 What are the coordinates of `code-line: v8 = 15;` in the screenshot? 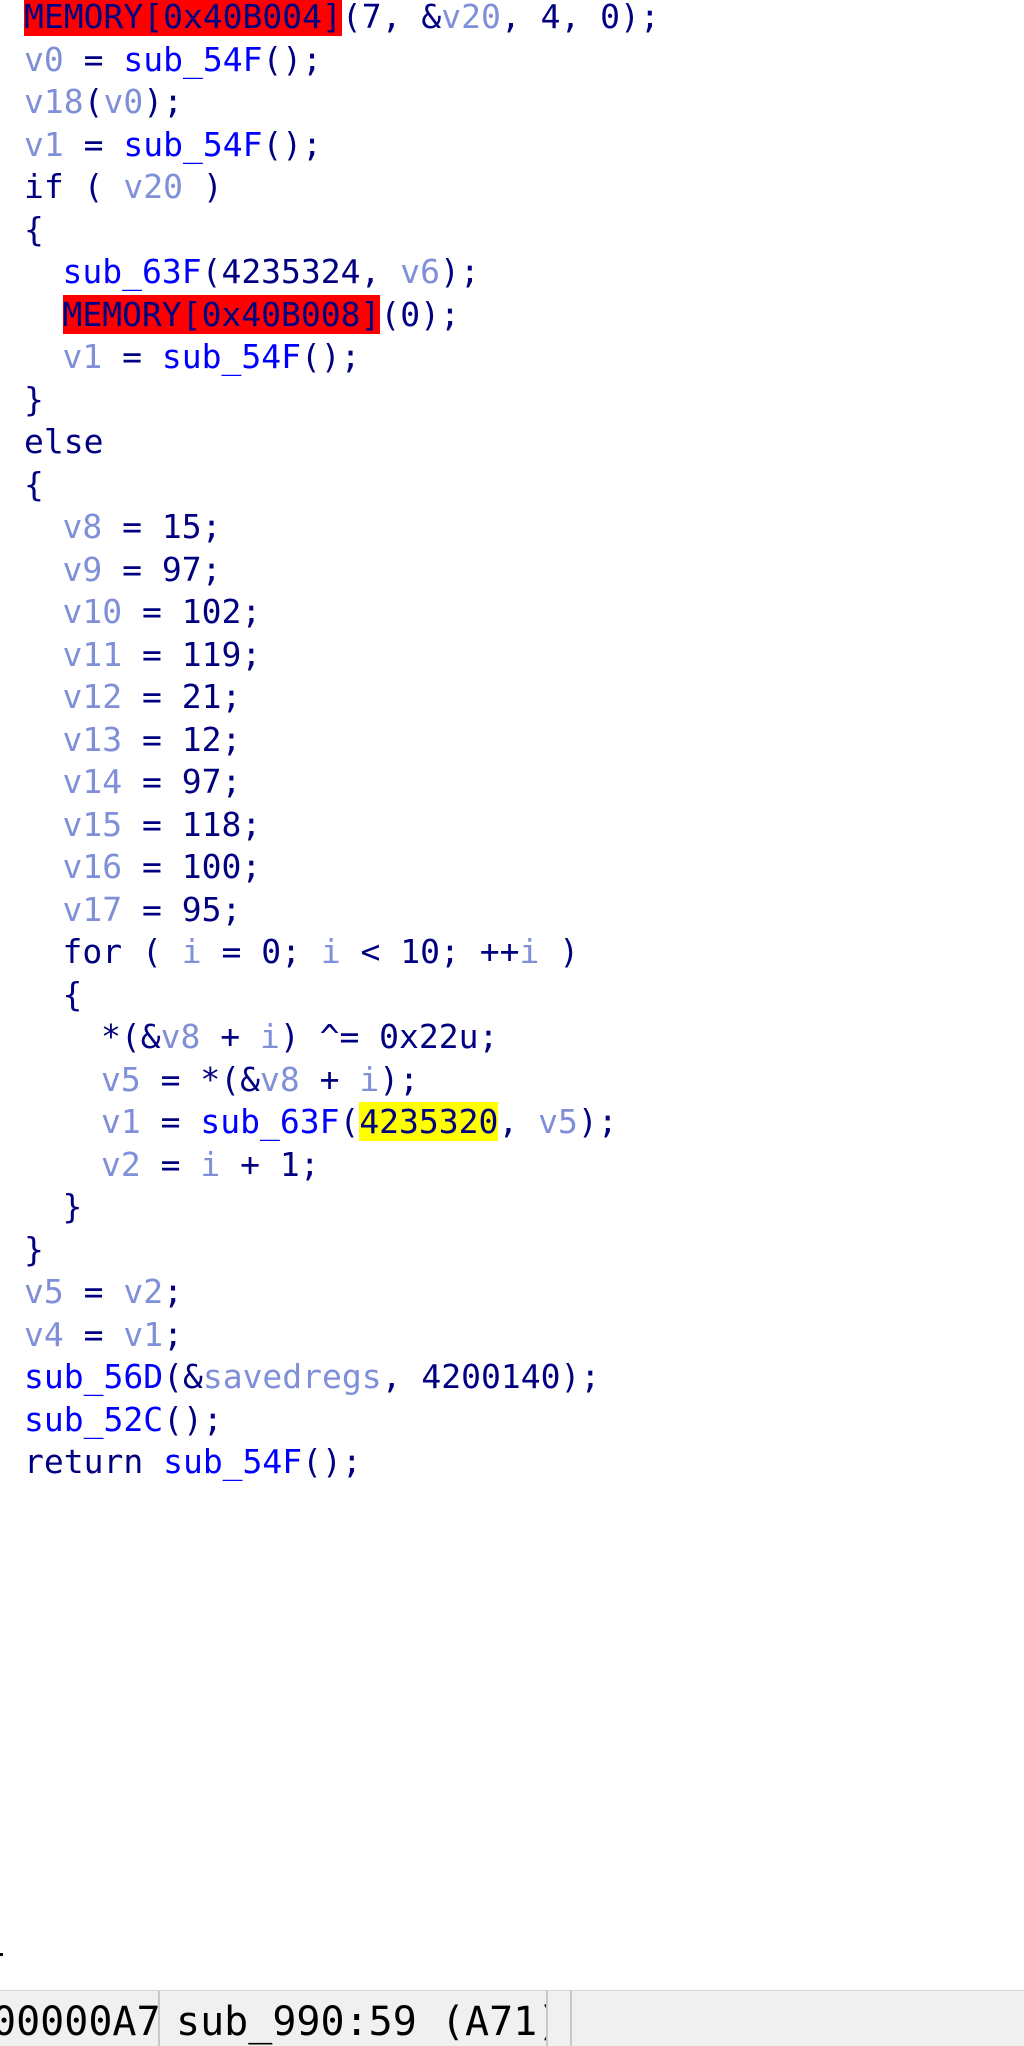 It's located at (142, 527).